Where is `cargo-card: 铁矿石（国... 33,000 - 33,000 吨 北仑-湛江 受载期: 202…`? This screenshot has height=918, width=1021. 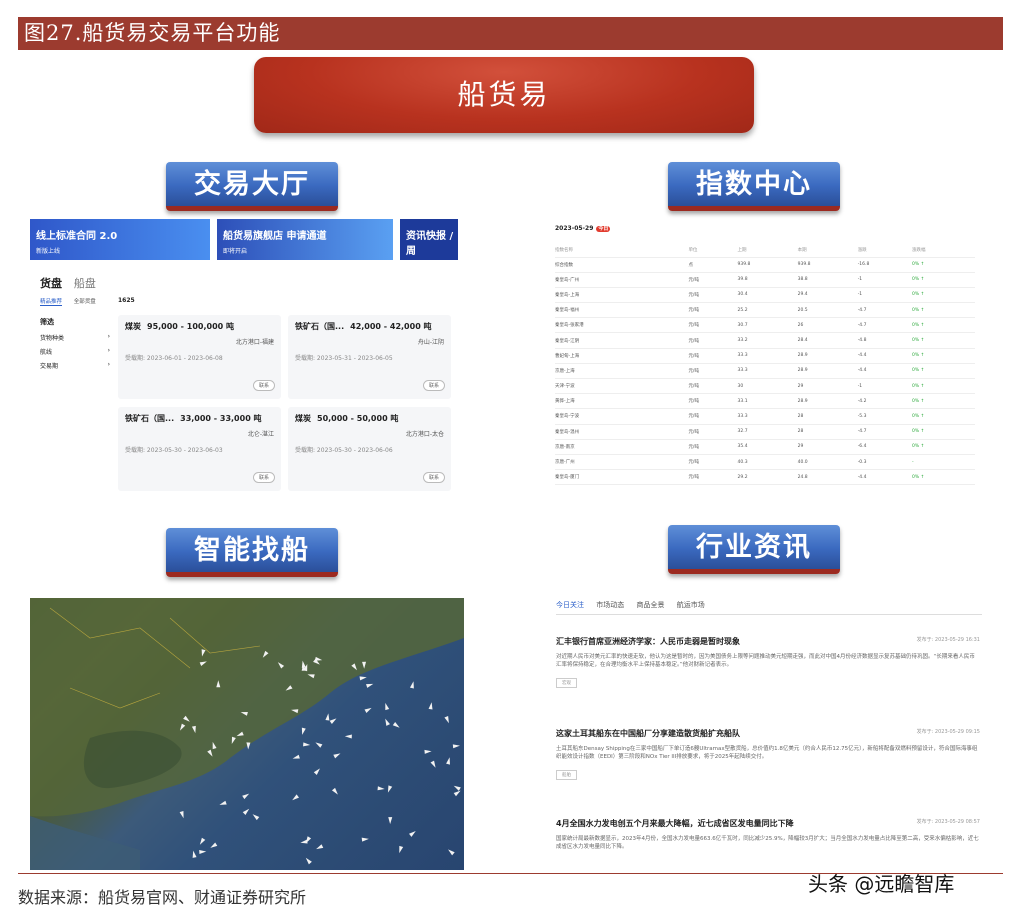
cargo-card: 铁矿石（国... 33,000 - 33,000 吨 北仑-湛江 受载期: 202… is located at coordinates (199, 449).